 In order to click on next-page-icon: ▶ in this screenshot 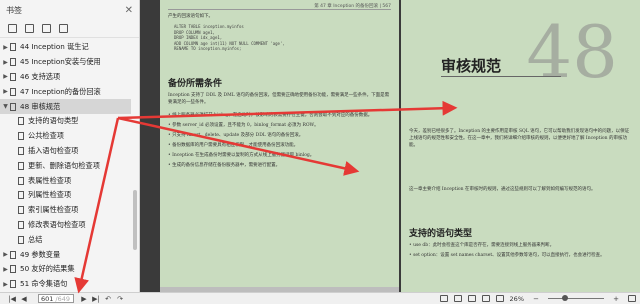, I will do `click(84, 299)`.